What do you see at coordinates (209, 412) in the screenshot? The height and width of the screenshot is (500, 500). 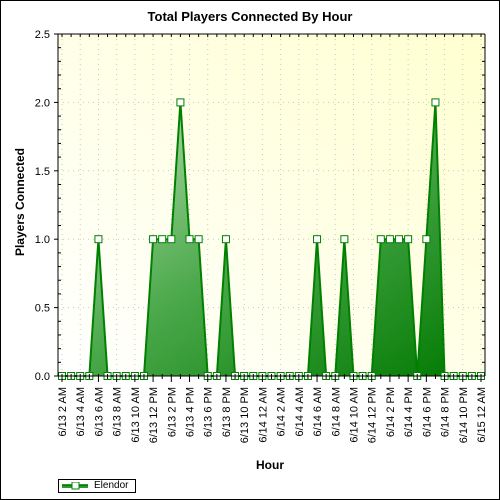 I see `x-tick-label: 6/13 6 PM` at bounding box center [209, 412].